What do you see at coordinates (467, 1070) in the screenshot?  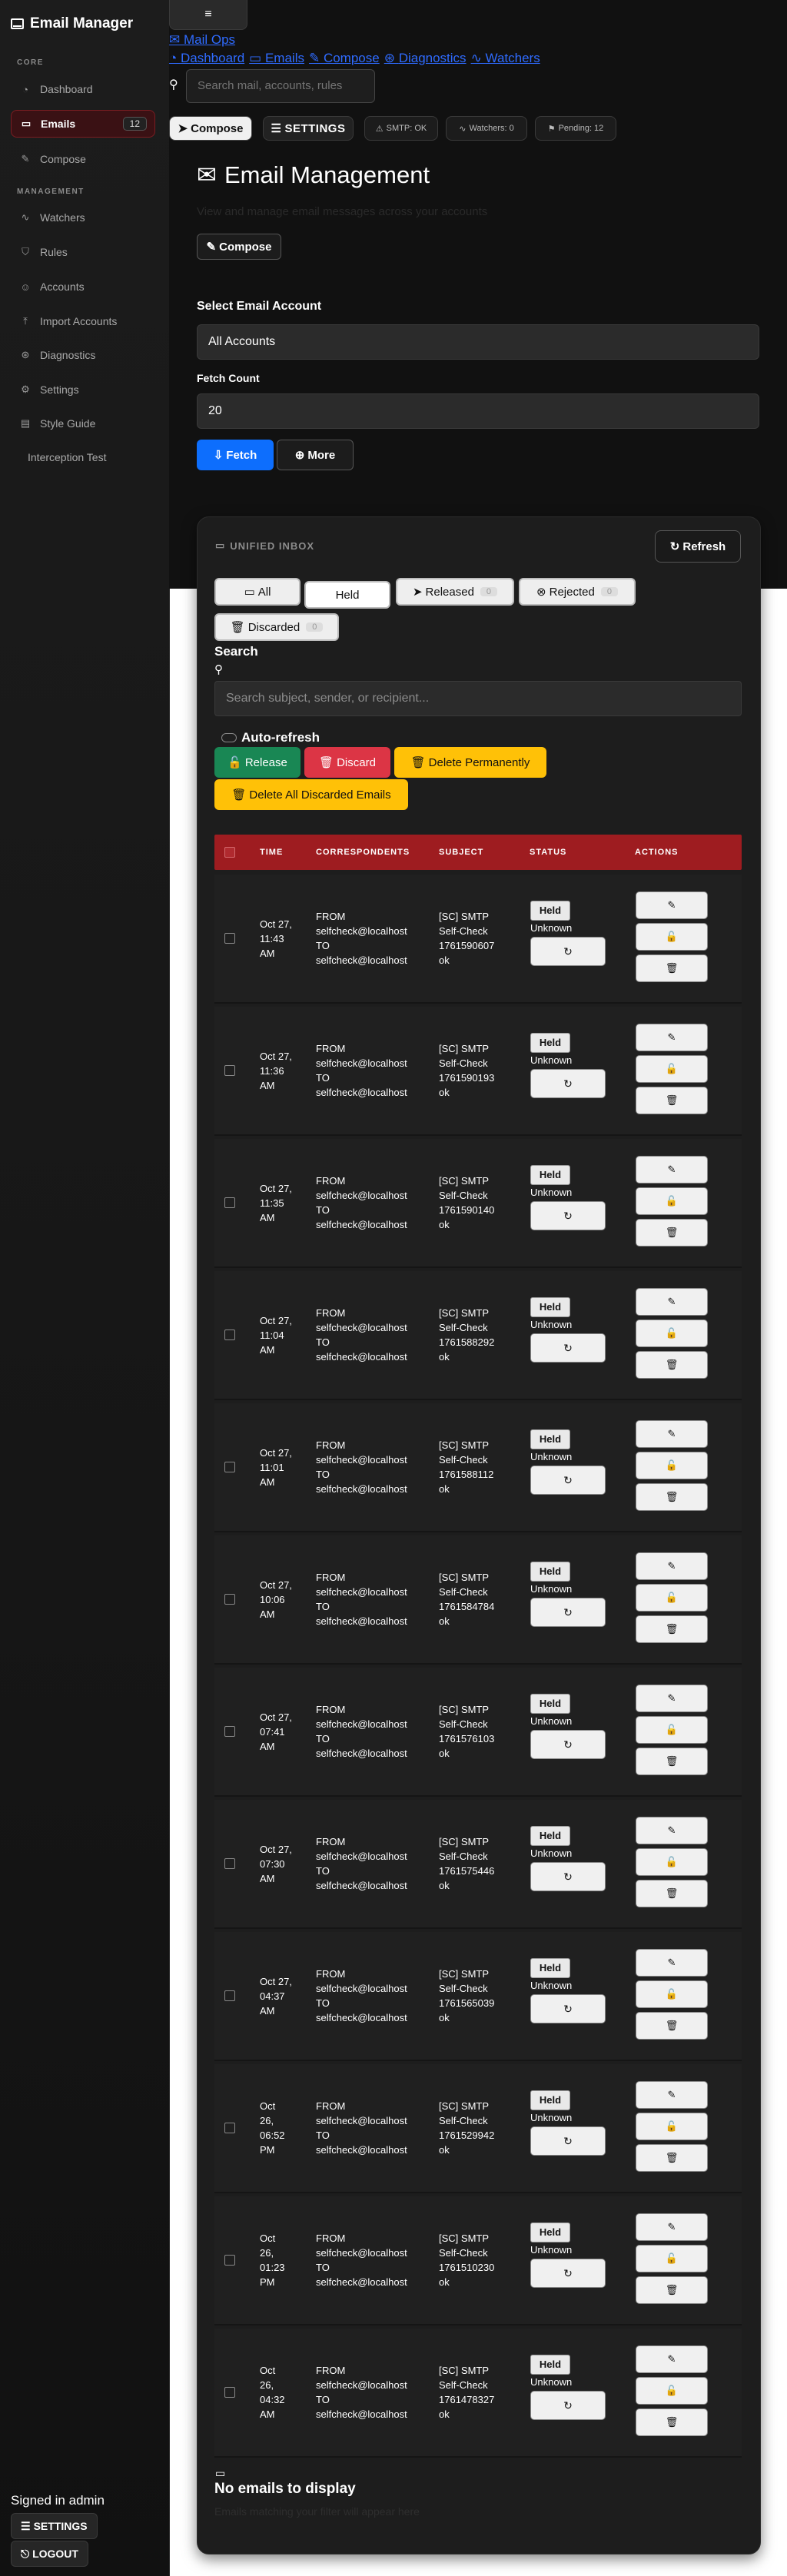 I see `row-subject: [SC] SMTP Self-Check 1761590193 ok` at bounding box center [467, 1070].